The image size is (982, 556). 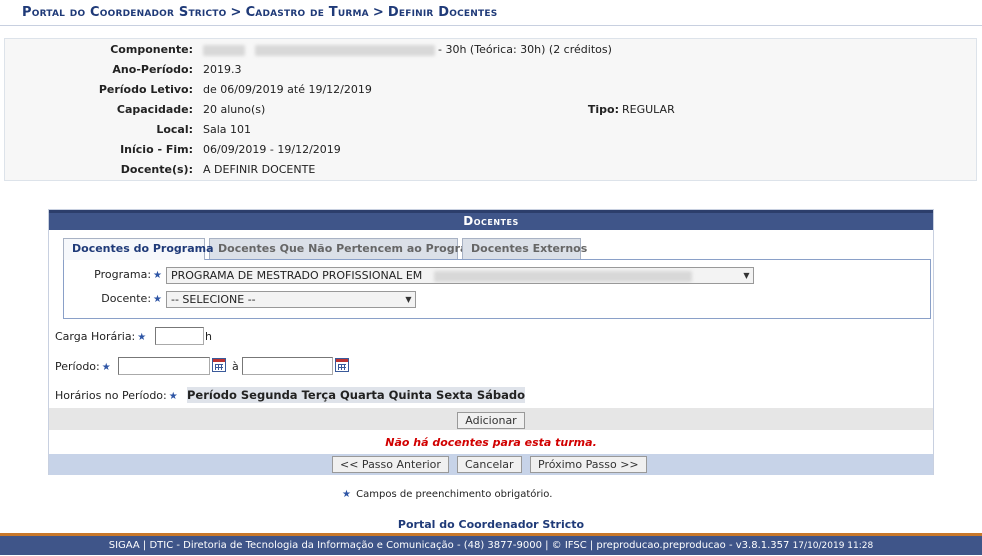 What do you see at coordinates (222, 69) in the screenshot?
I see `ano-periodo-value: 2019.3` at bounding box center [222, 69].